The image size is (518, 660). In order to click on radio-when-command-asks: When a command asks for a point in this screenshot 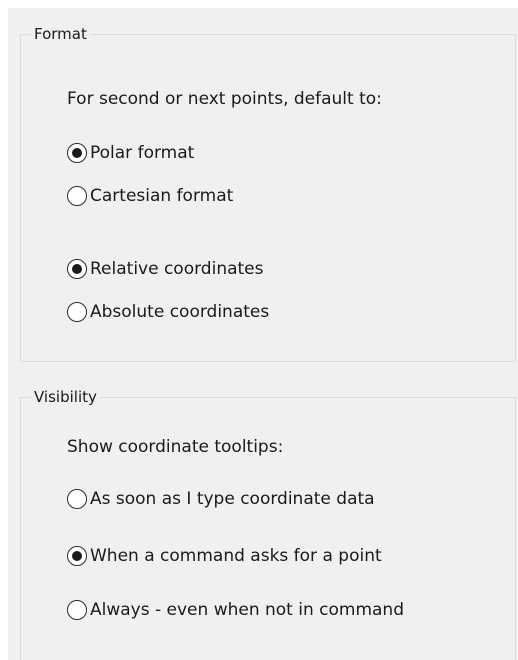, I will do `click(224, 556)`.